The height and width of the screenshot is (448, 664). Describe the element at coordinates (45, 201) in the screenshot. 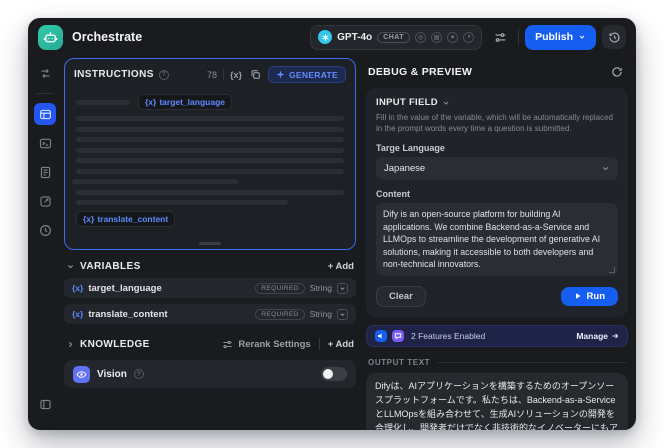

I see `nav-annotations-icon` at that location.